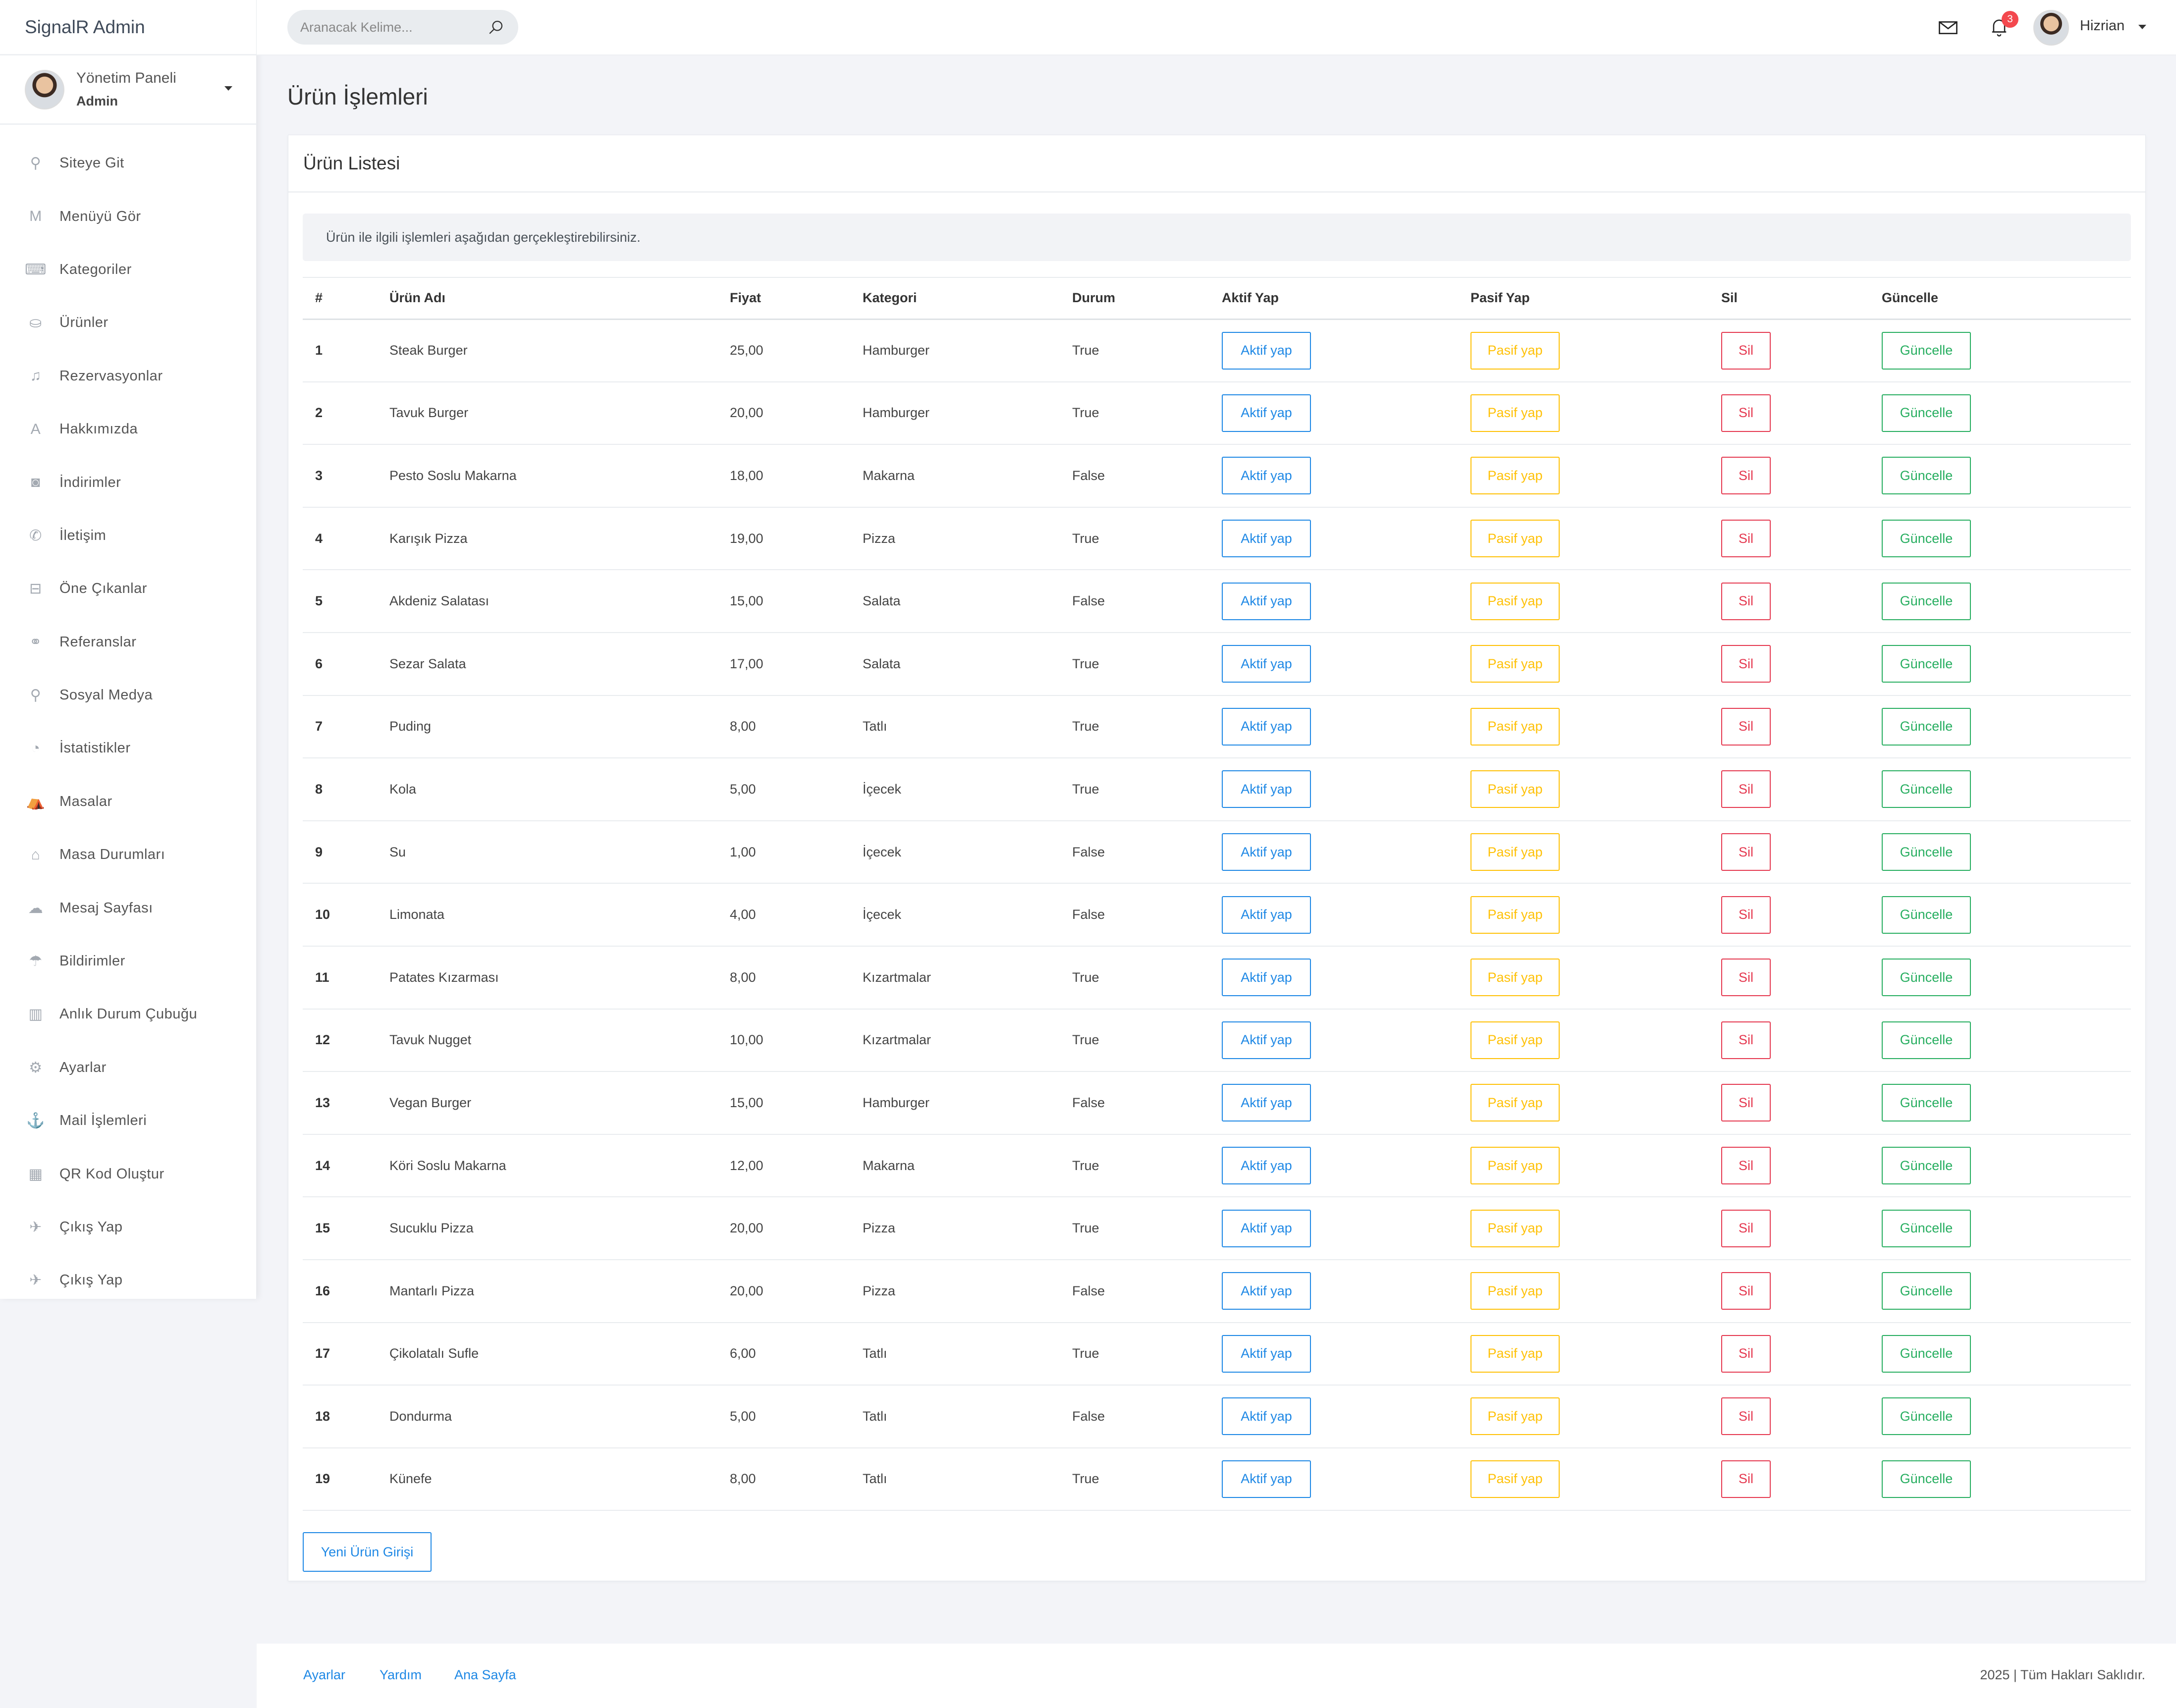 The image size is (2176, 1708). I want to click on sidebar-item-14: ☁ Mesaj Sayfası, so click(128, 907).